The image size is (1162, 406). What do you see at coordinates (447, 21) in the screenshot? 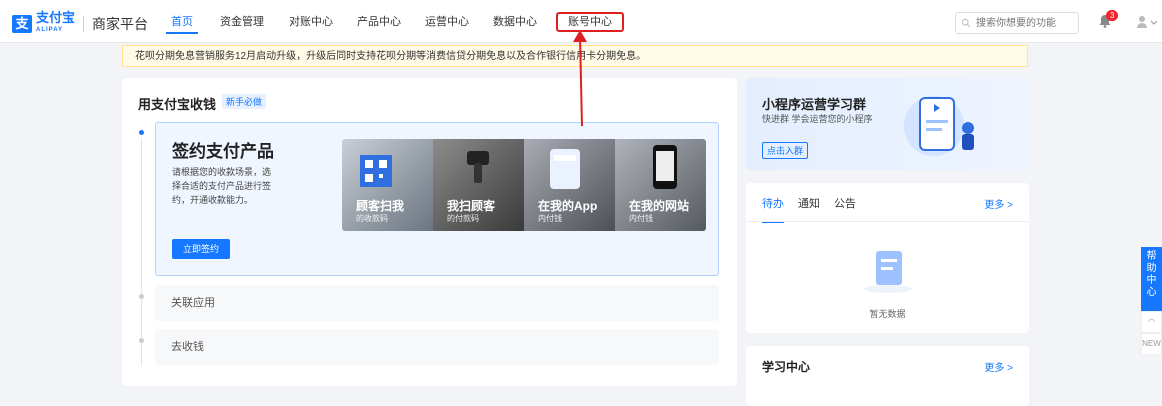
I see `nav-operations: 运营中心` at bounding box center [447, 21].